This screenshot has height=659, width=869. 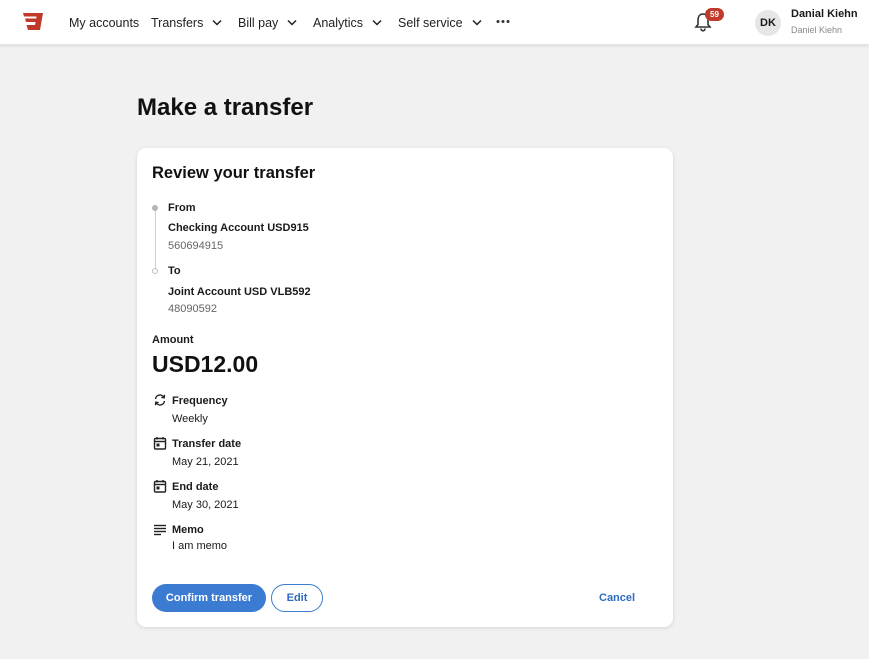 I want to click on end-date-label: End date, so click(x=195, y=487).